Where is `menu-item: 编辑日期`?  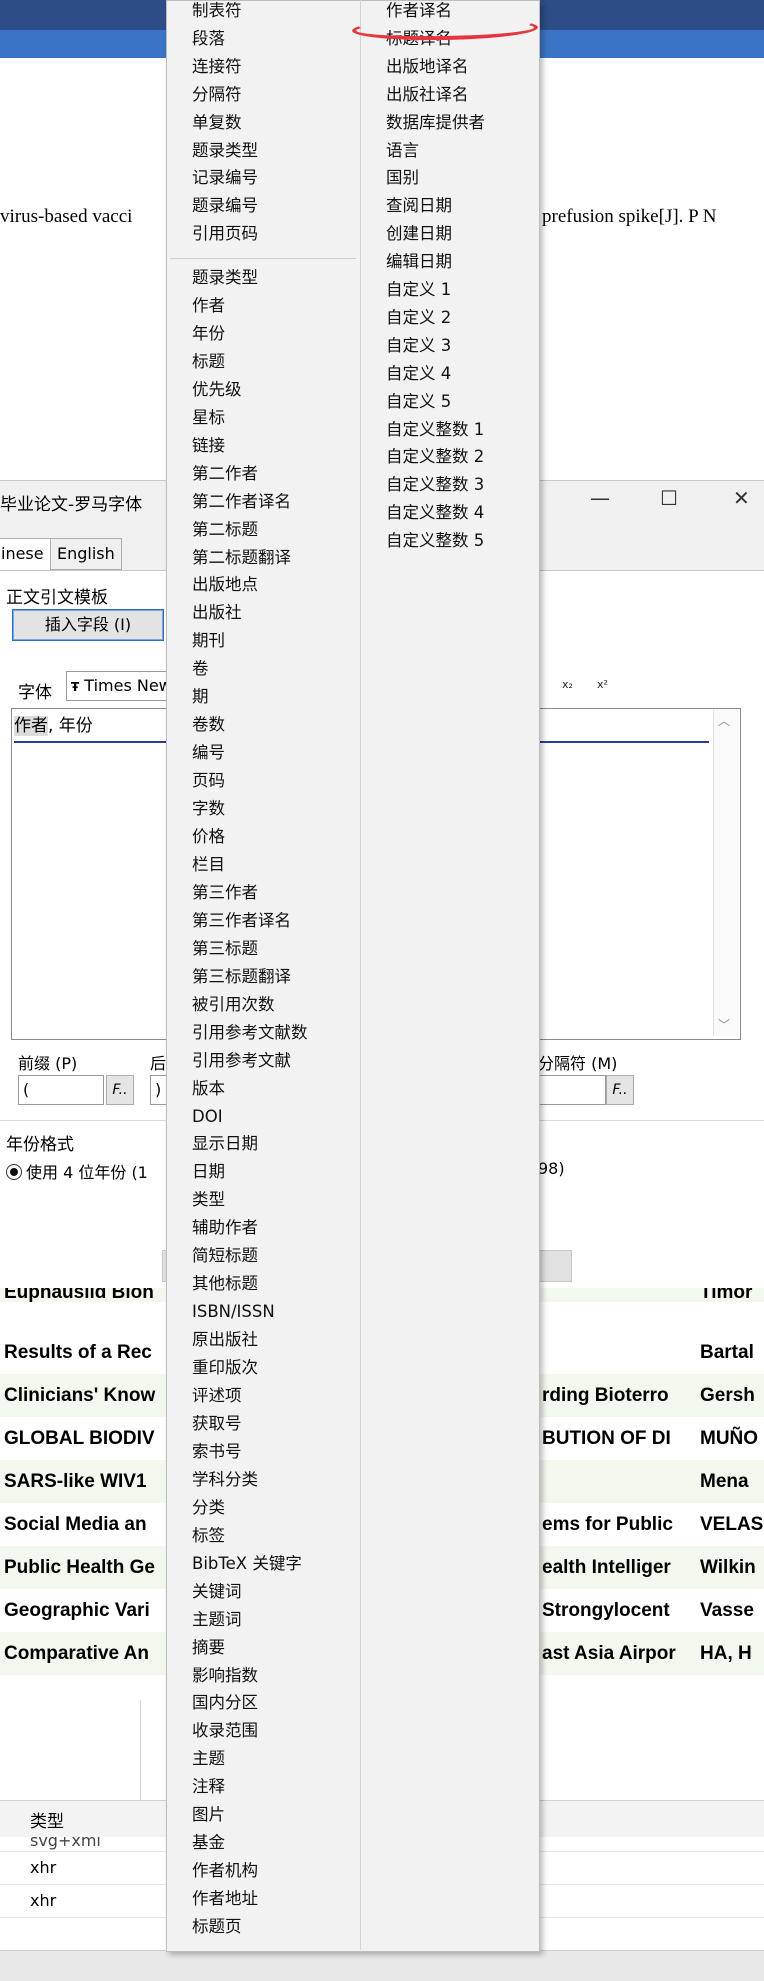 menu-item: 编辑日期 is located at coordinates (419, 262).